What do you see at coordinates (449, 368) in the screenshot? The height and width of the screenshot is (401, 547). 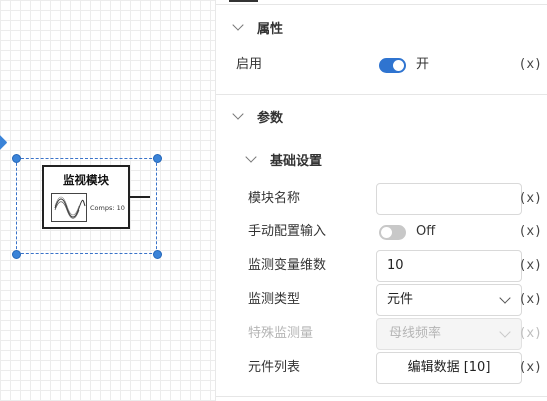 I see `edit-data-button: 编辑数据 [10]` at bounding box center [449, 368].